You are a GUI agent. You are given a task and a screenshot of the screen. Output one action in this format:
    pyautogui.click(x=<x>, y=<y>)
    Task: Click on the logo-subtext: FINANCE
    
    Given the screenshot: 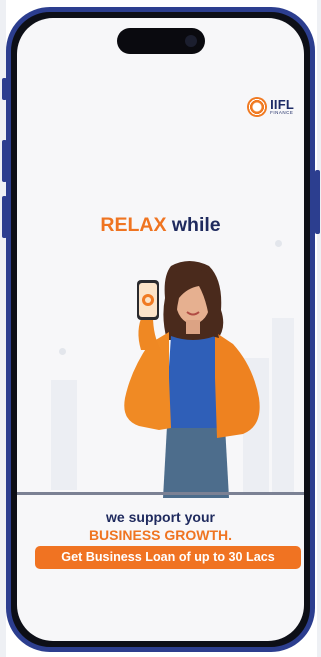 What is the action you would take?
    pyautogui.click(x=282, y=113)
    